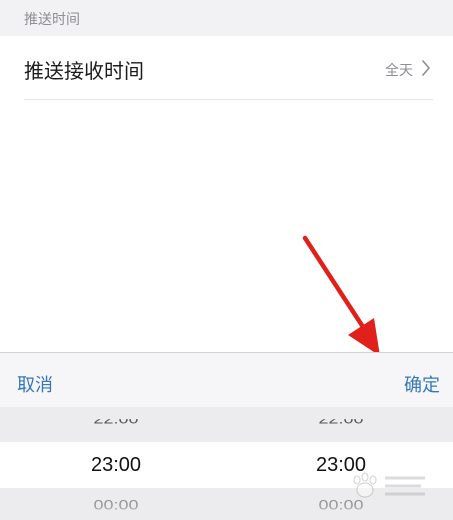 The height and width of the screenshot is (520, 453). What do you see at coordinates (52, 20) in the screenshot?
I see `section-header-label: 推送时间` at bounding box center [52, 20].